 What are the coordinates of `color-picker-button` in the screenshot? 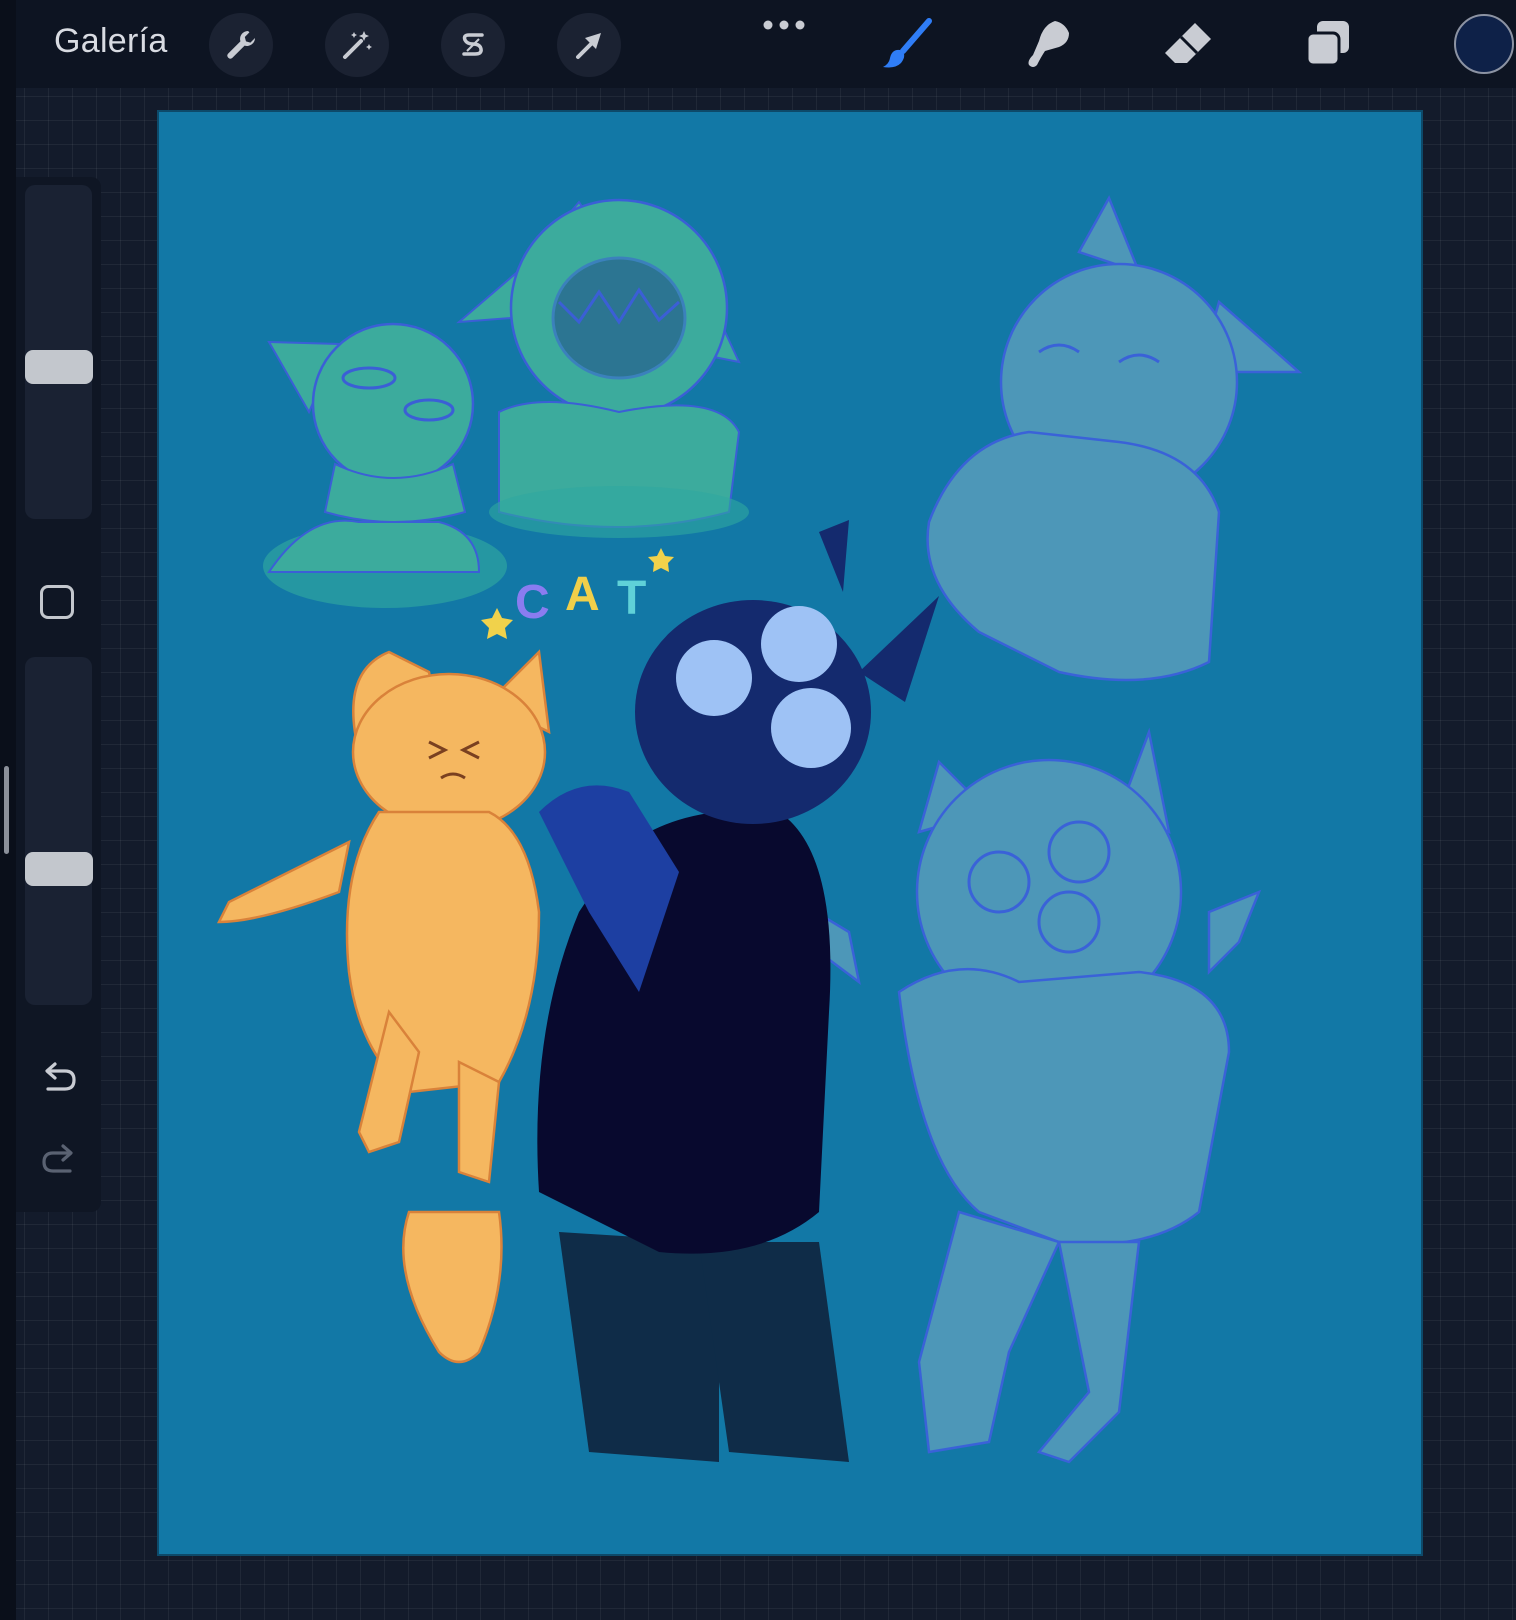 It's located at (1484, 44).